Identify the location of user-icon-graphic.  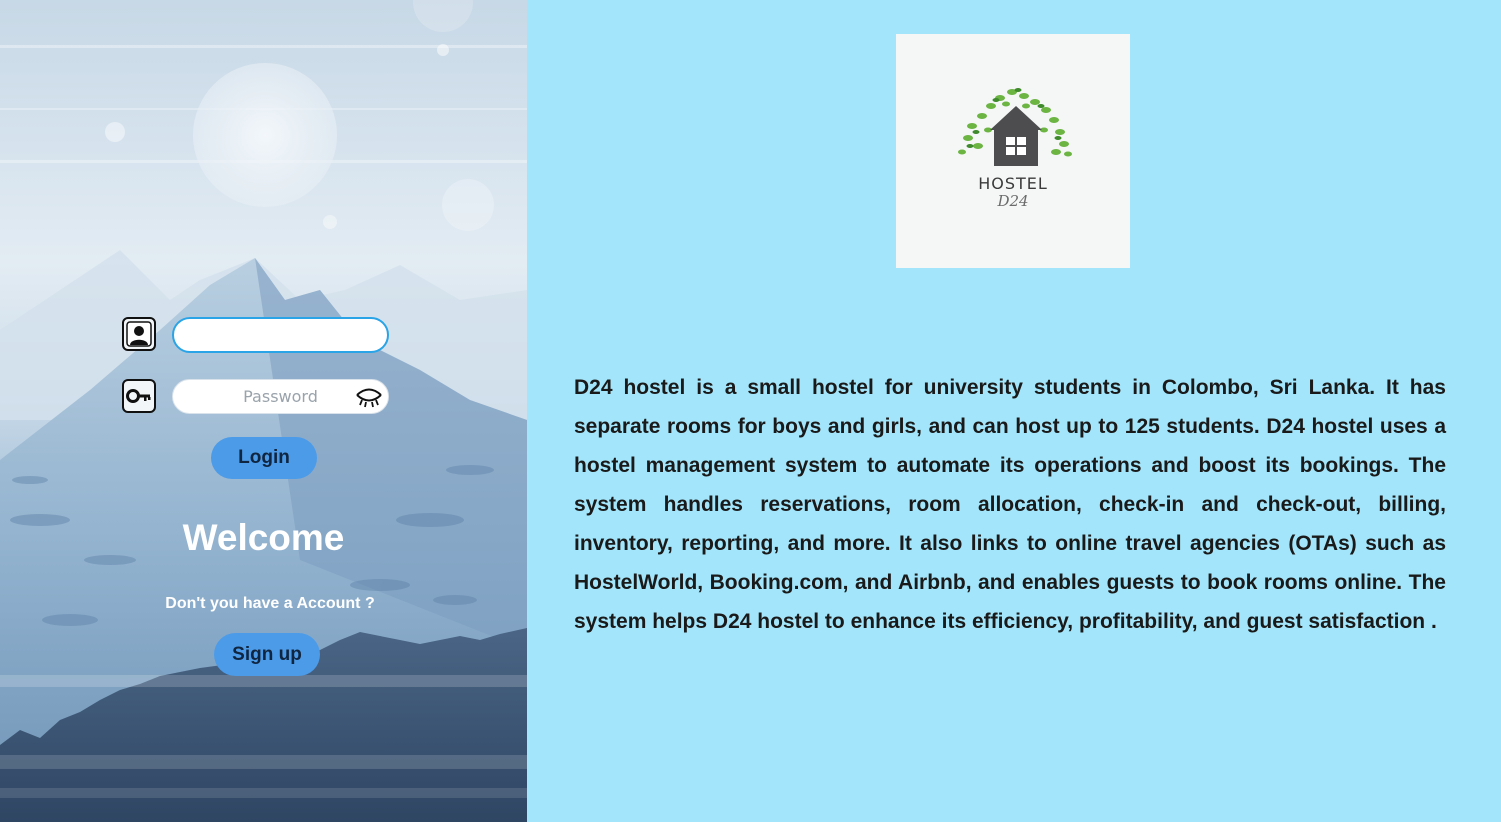
(139, 334).